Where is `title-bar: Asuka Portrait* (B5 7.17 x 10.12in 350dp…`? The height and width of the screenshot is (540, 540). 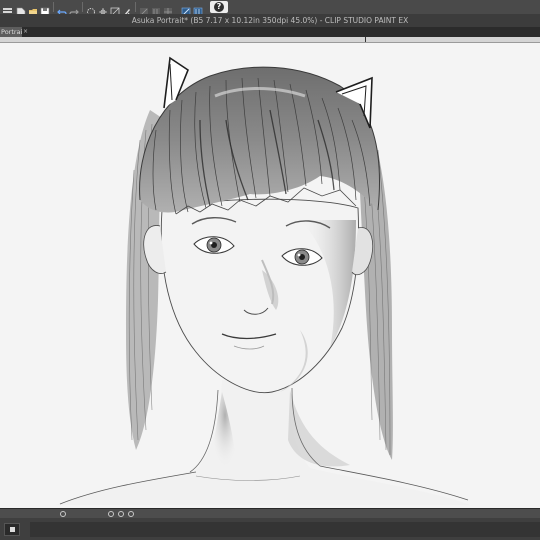
title-bar: Asuka Portrait* (B5 7.17 x 10.12in 350dp… is located at coordinates (270, 20).